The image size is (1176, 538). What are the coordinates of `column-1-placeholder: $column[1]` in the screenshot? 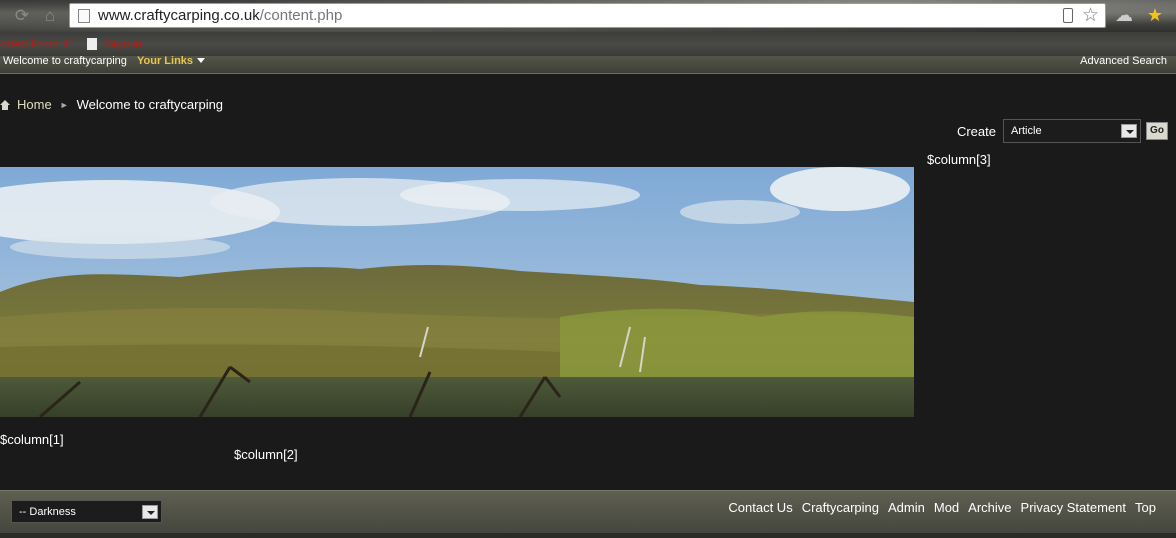 It's located at (32, 439).